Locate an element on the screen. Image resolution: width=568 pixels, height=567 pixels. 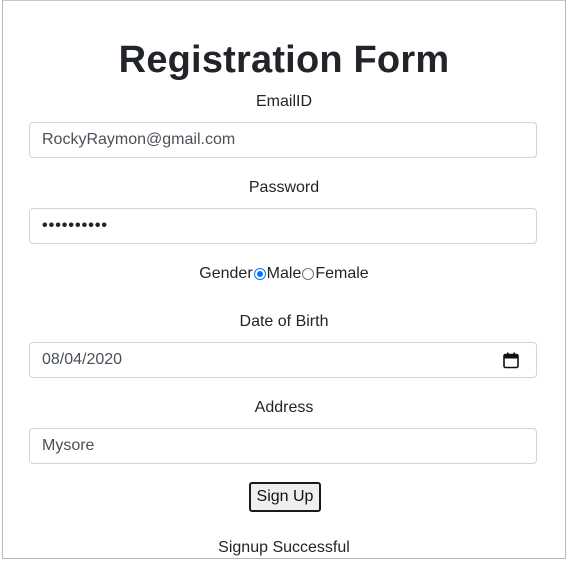
gender-female-label: Female is located at coordinates (341, 274).